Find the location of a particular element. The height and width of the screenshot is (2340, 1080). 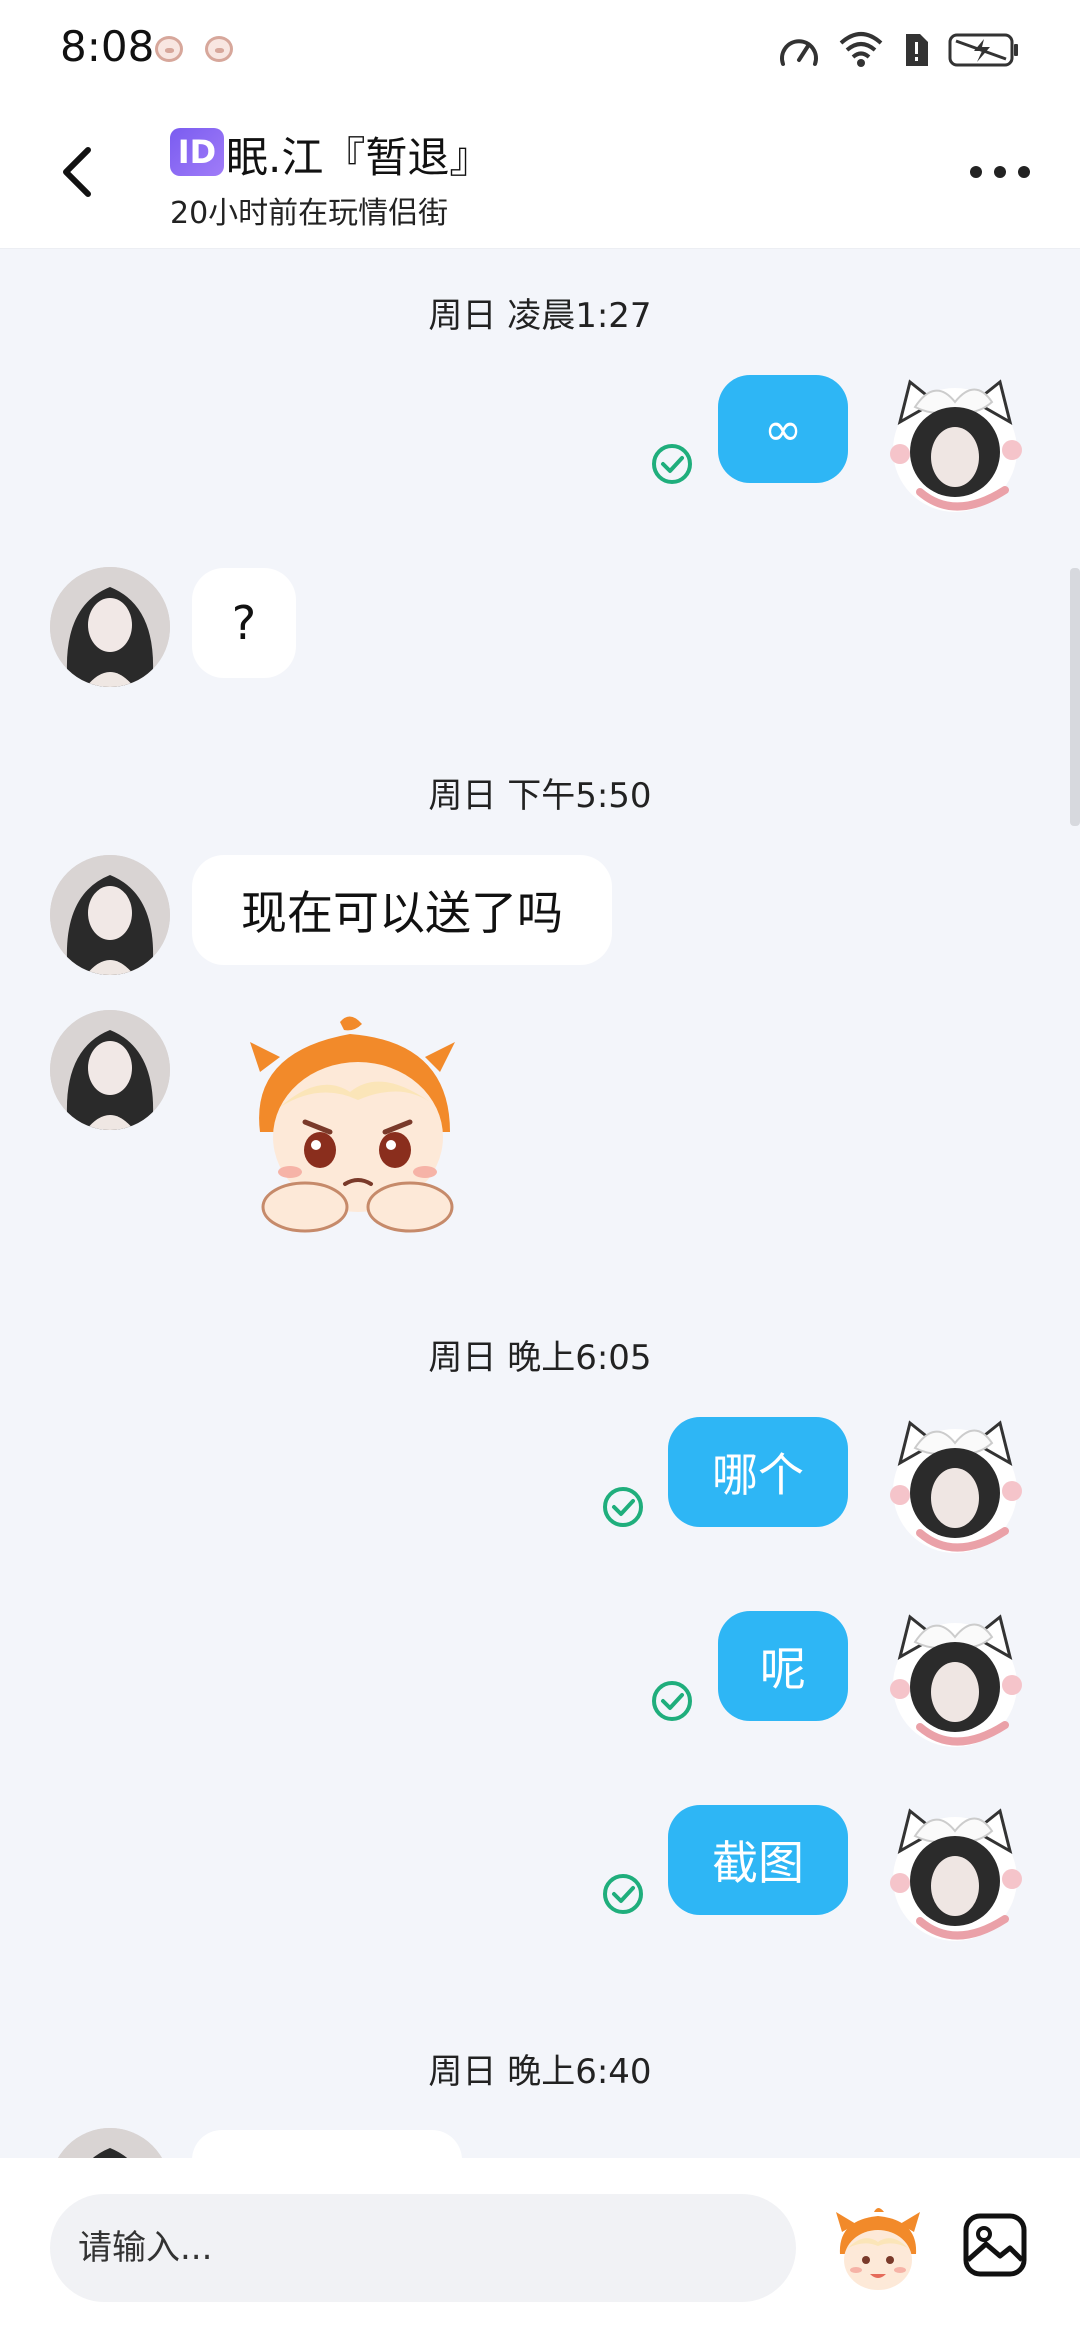

status-bar: 8:08 is located at coordinates (540, 50).